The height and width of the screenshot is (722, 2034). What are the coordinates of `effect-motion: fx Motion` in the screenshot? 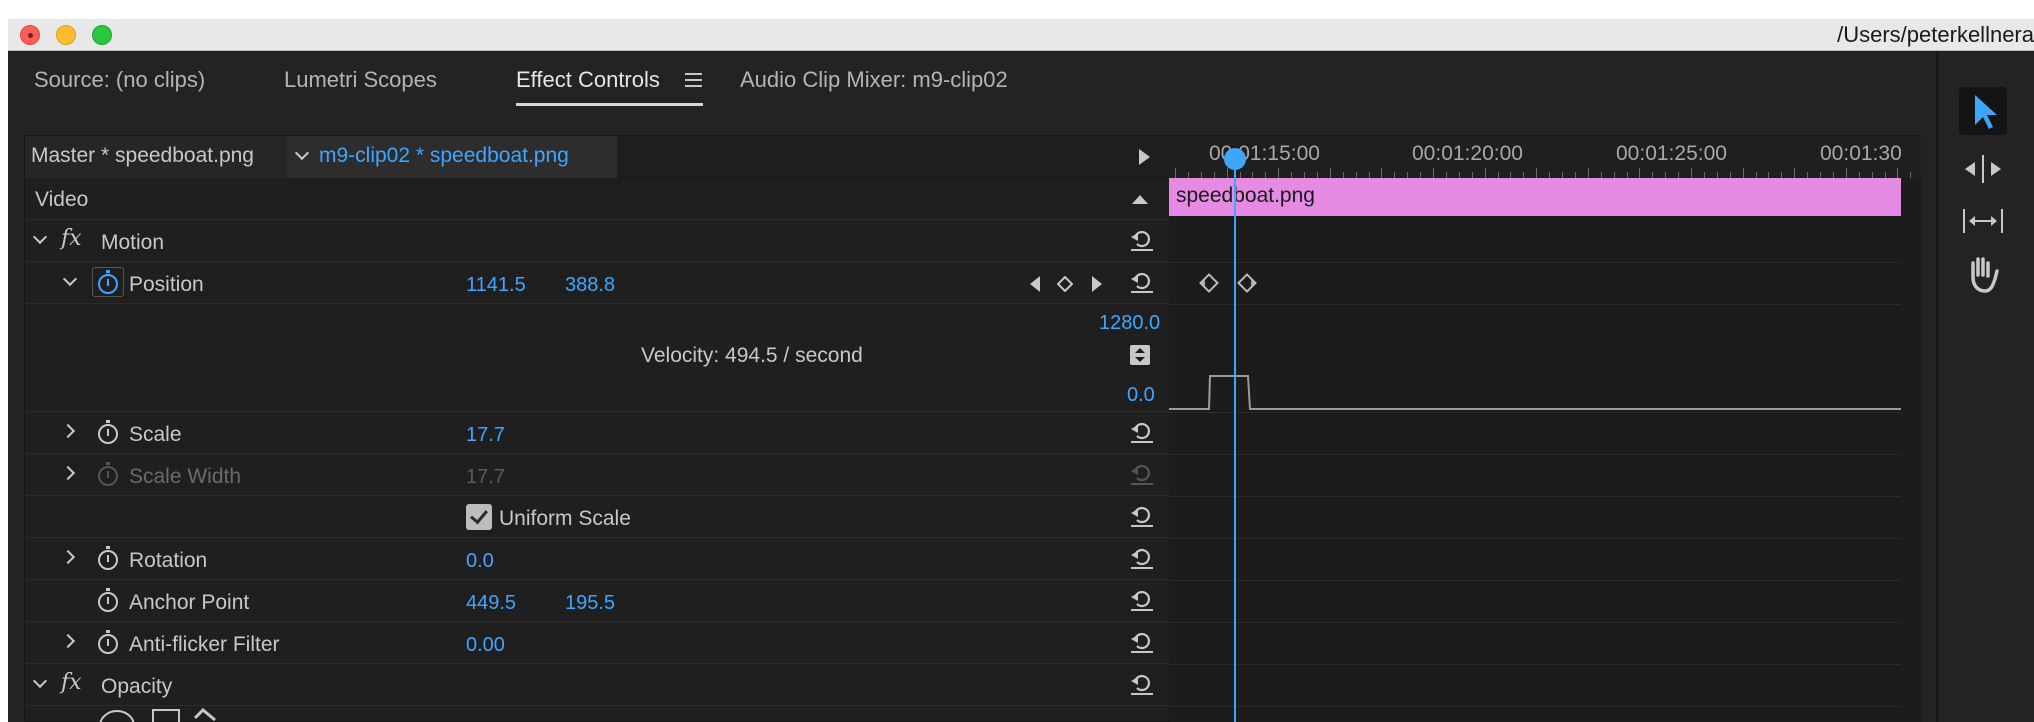 It's located at (601, 241).